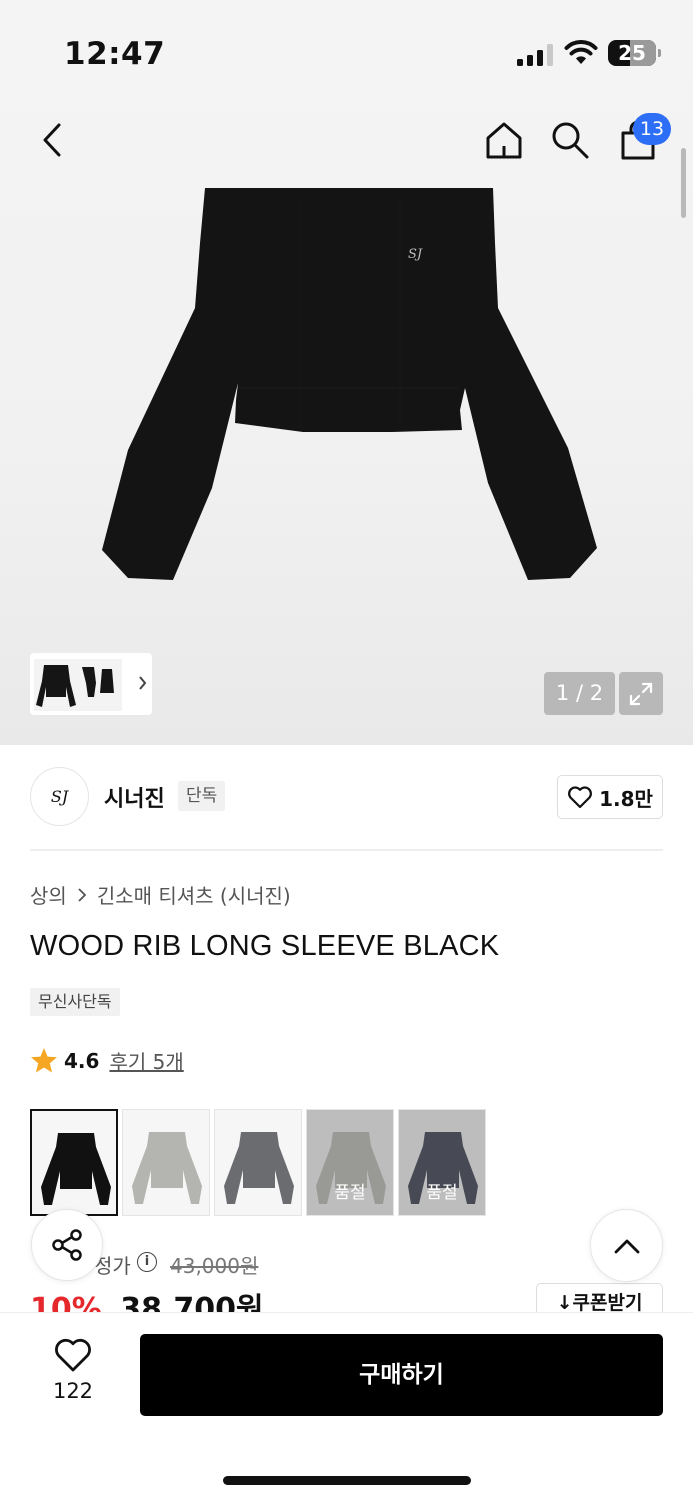  What do you see at coordinates (683, 183) in the screenshot?
I see `scrollbar` at bounding box center [683, 183].